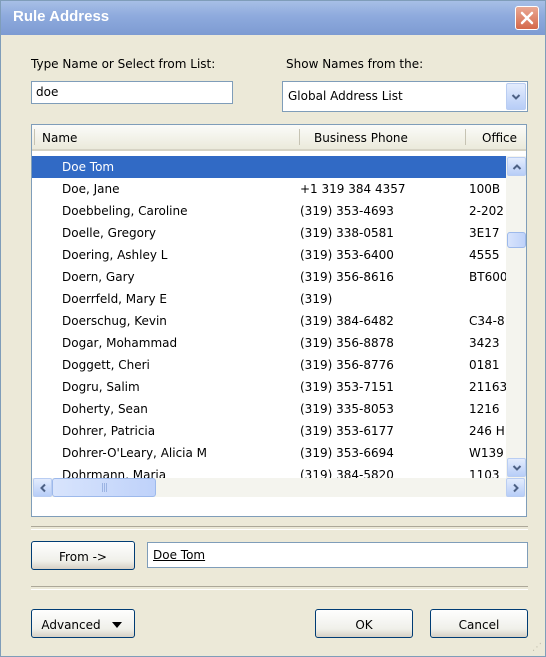 The height and width of the screenshot is (657, 546). What do you see at coordinates (105, 409) in the screenshot?
I see `row-name: Doherty, Sean` at bounding box center [105, 409].